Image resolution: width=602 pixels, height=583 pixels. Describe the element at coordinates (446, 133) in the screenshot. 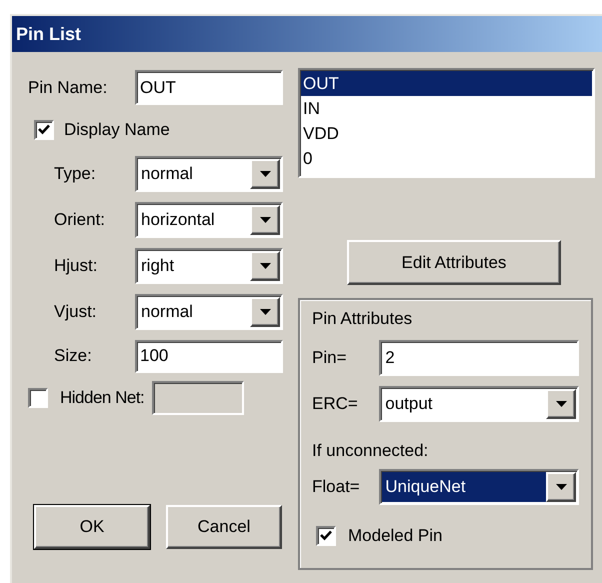

I see `pin-list-item: VDD` at that location.